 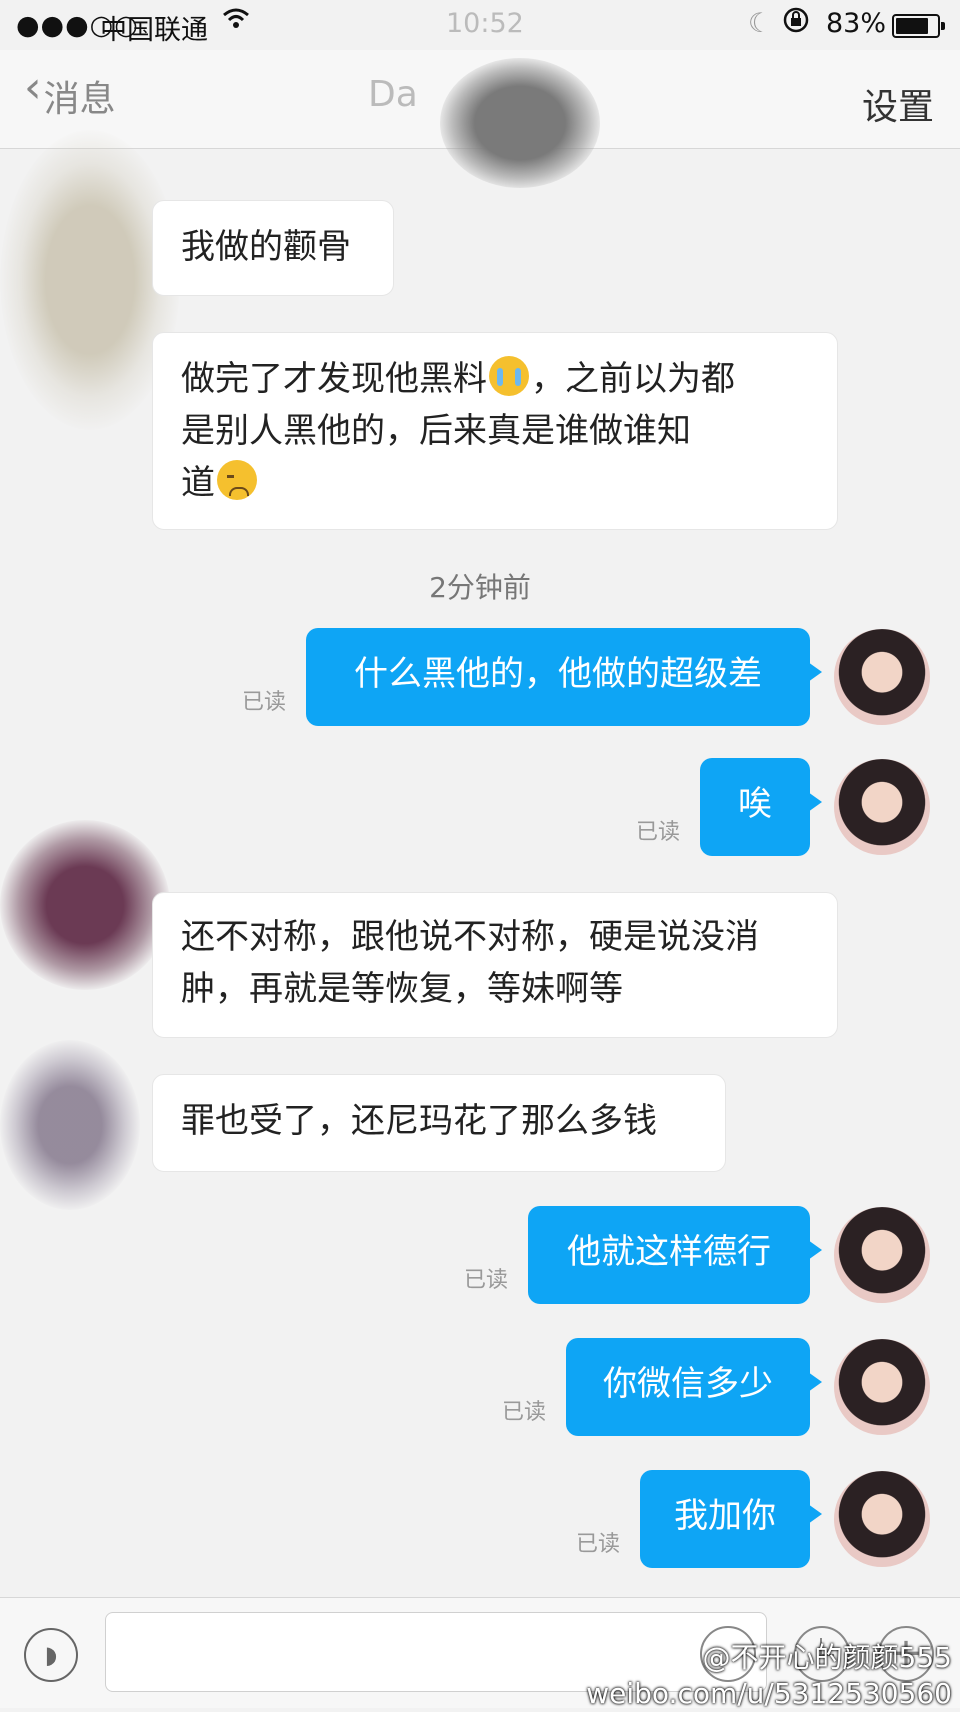 What do you see at coordinates (33, 87) in the screenshot?
I see `chevron-left-icon: ‹` at bounding box center [33, 87].